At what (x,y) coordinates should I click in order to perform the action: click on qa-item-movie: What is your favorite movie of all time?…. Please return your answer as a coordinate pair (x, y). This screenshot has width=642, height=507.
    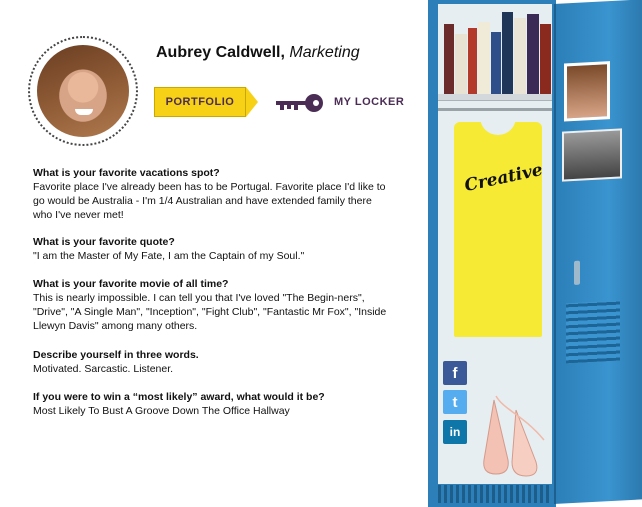
    Looking at the image, I should click on (210, 305).